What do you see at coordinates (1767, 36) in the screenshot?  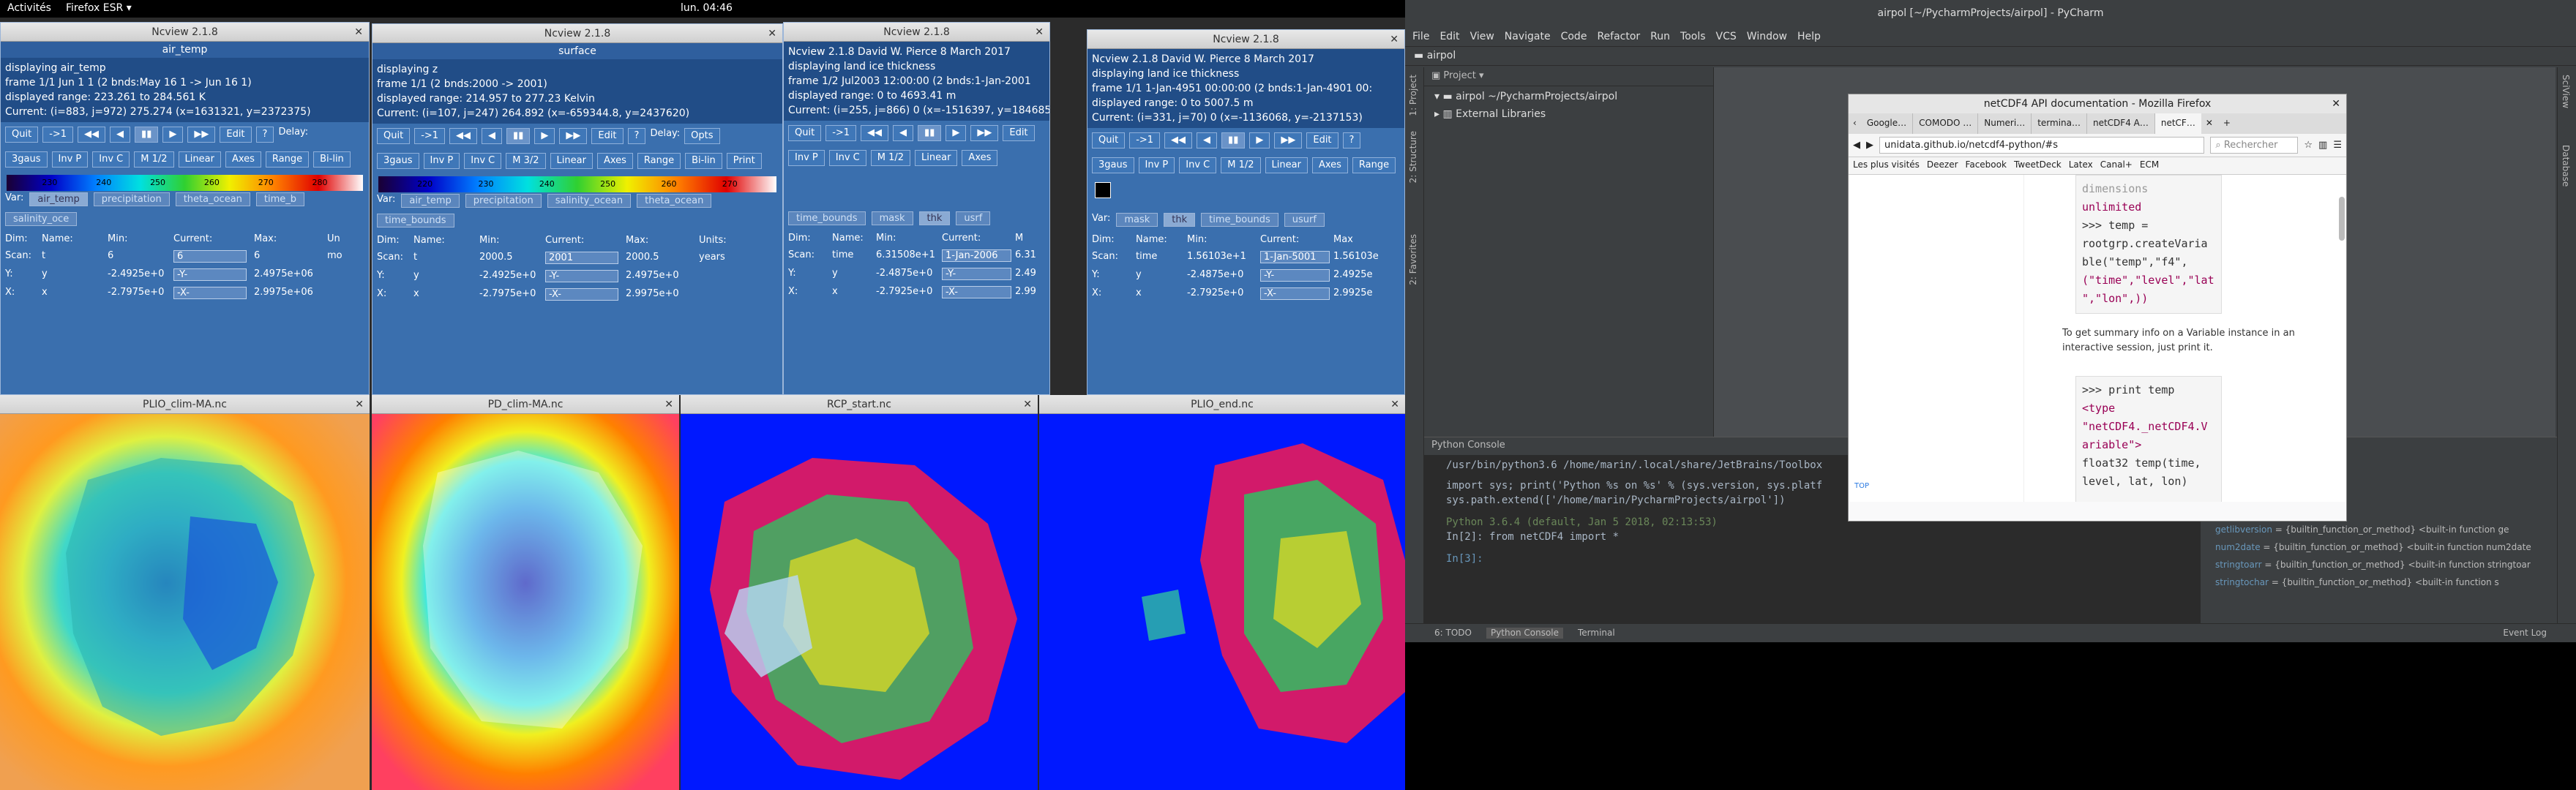 I see `menu-item: Window` at bounding box center [1767, 36].